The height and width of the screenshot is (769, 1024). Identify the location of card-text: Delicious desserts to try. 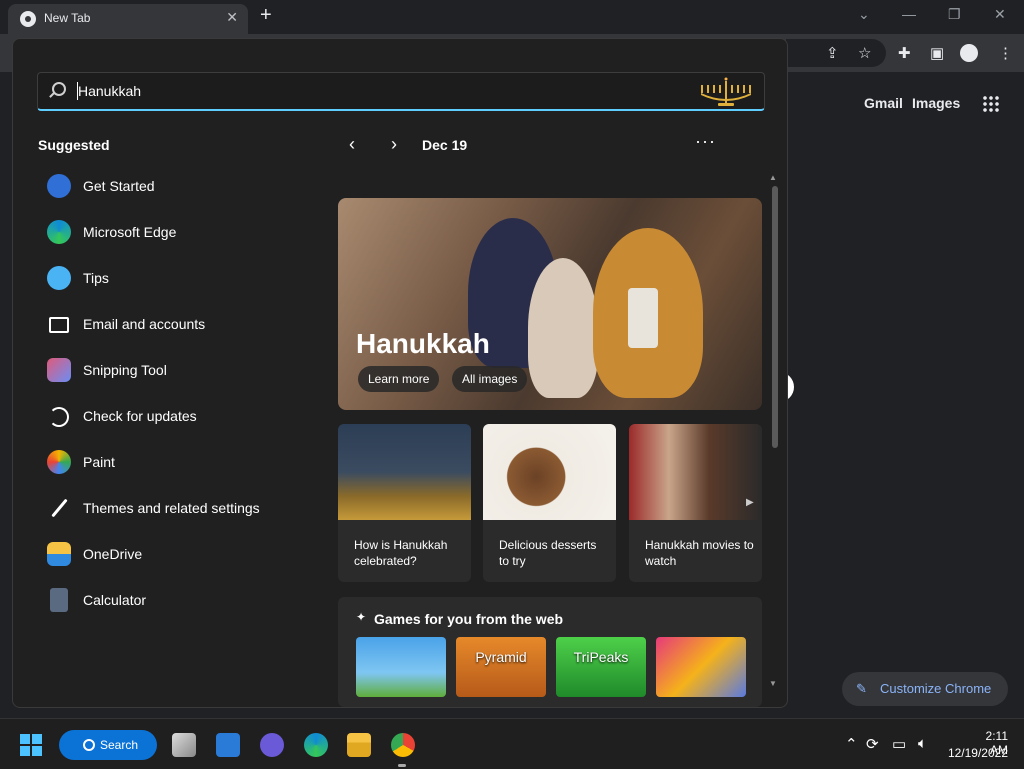
(548, 553).